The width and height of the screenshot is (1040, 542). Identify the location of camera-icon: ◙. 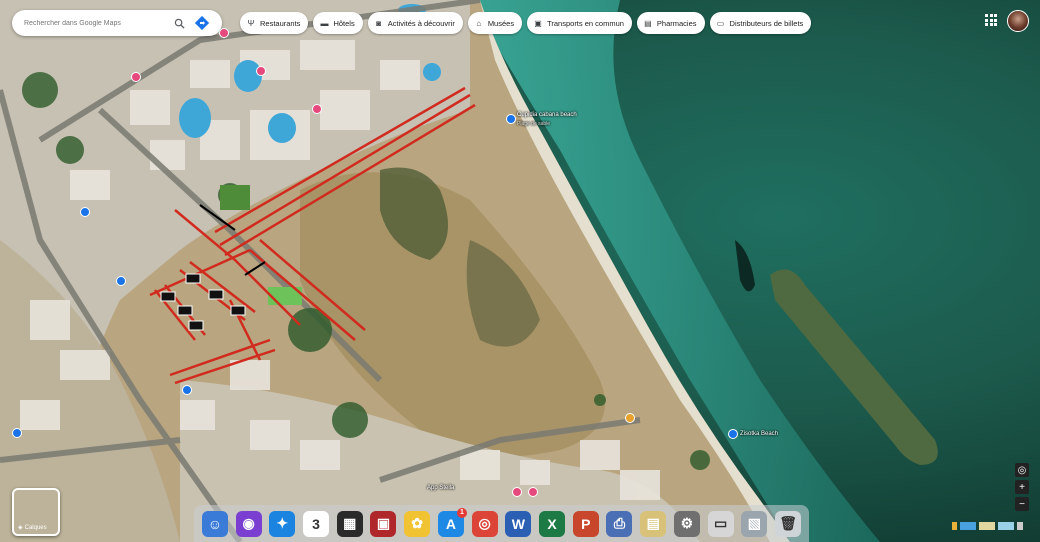
(379, 23).